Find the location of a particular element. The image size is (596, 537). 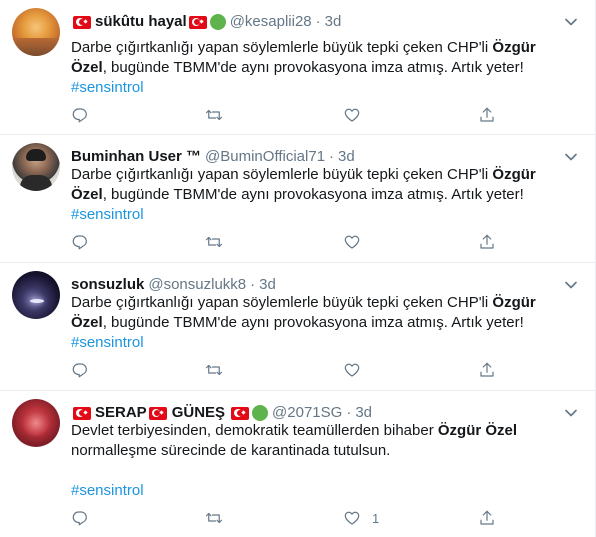

display-name-part: GÜNEŞ is located at coordinates (198, 413).